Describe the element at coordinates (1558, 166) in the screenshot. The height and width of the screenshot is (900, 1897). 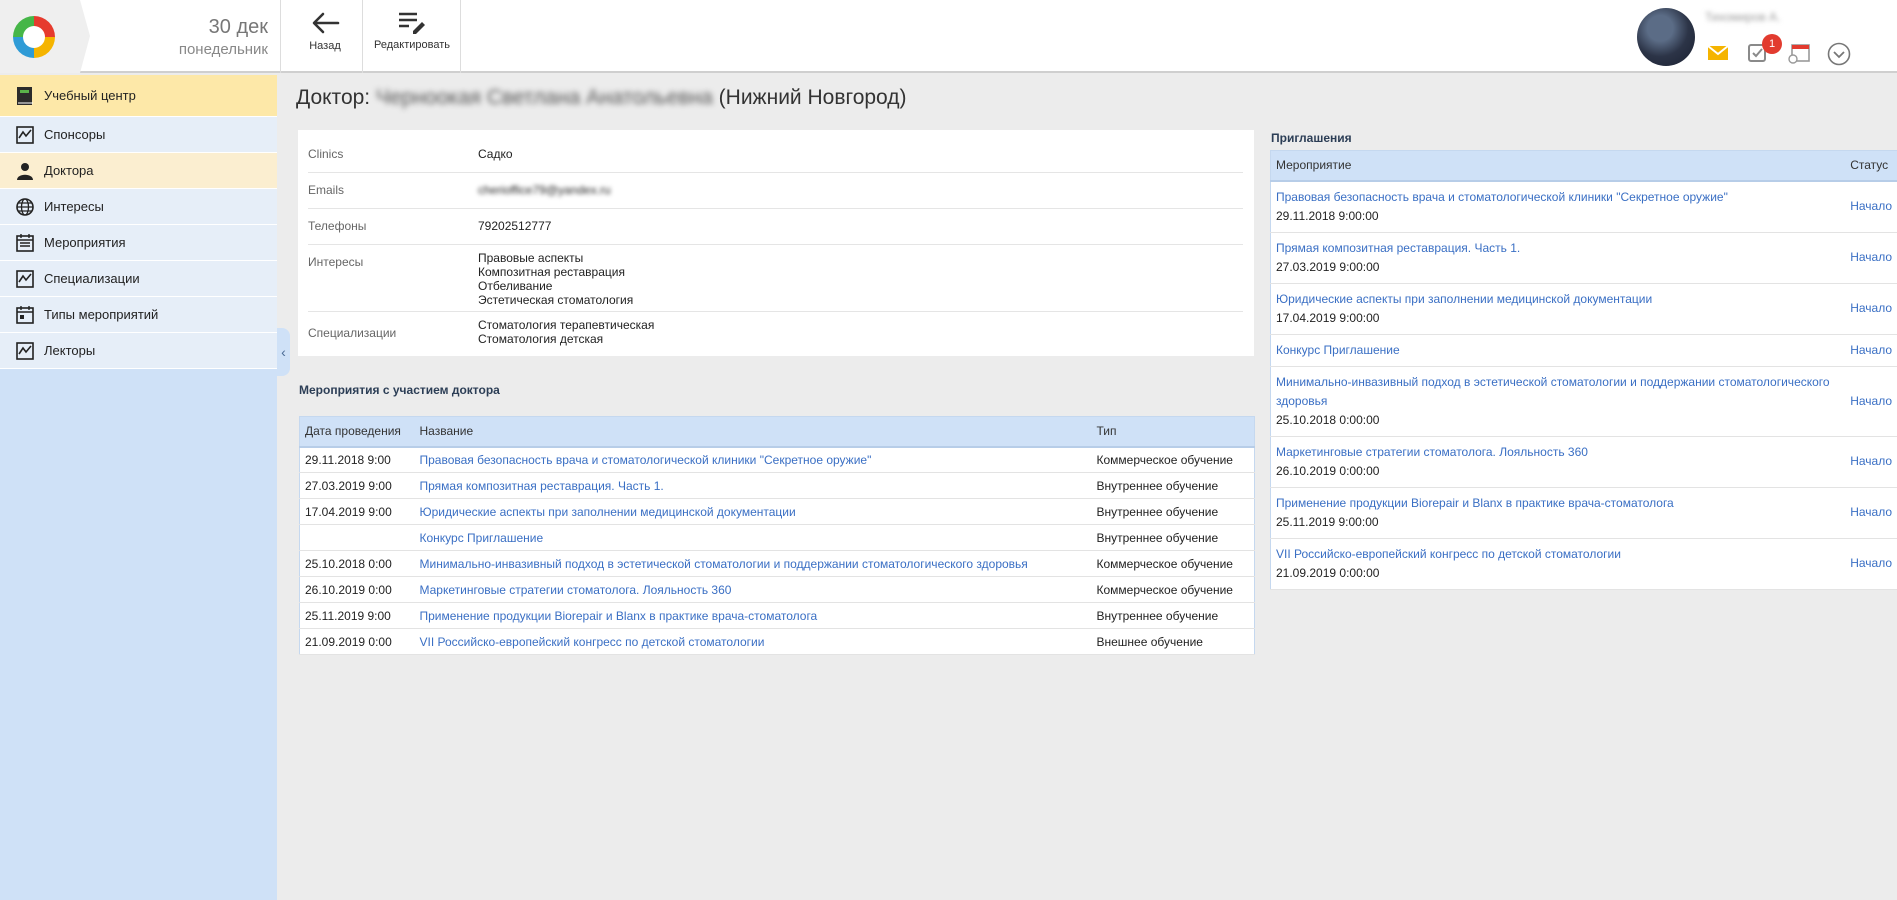
I see `column-header-event: Мероприятие` at that location.